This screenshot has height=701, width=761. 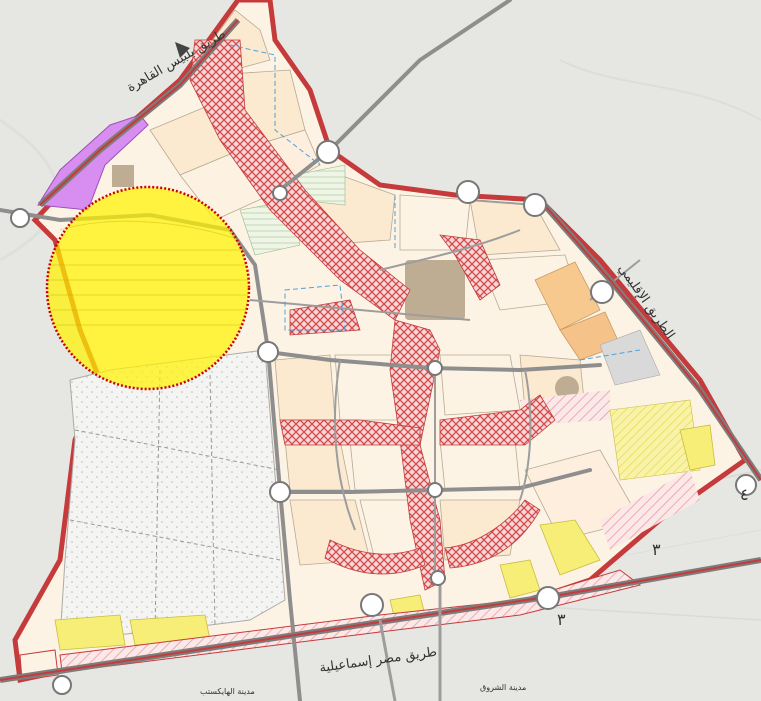 I want to click on city-label-shorouk: مدينة الشروق, so click(x=503, y=687).